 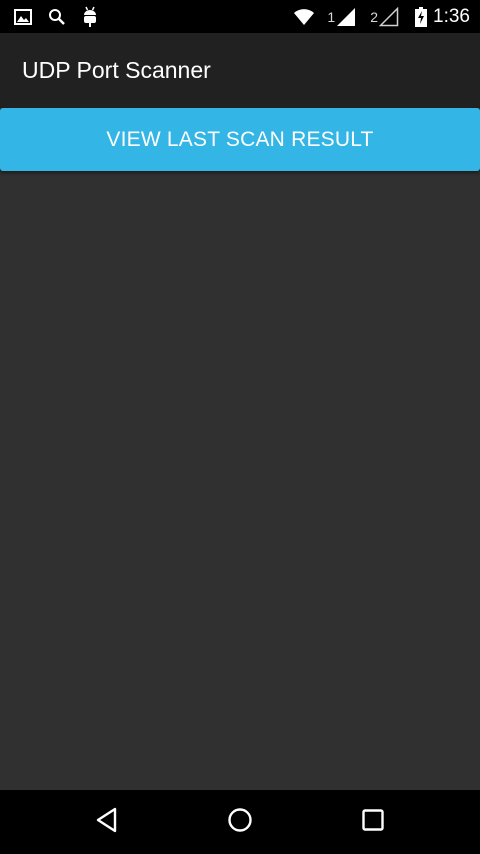 I want to click on app-title: UDP Port Scanner, so click(x=116, y=70).